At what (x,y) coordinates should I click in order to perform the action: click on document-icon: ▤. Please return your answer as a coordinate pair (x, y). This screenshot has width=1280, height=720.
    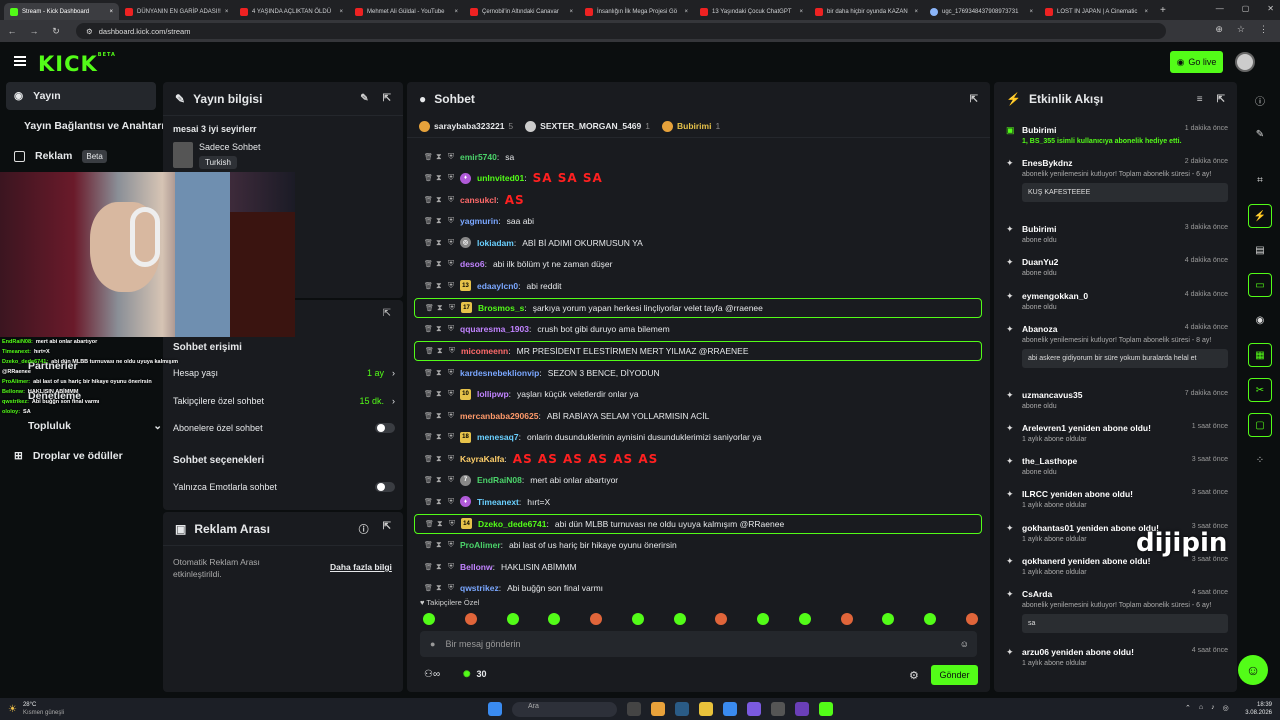
    Looking at the image, I should click on (1260, 250).